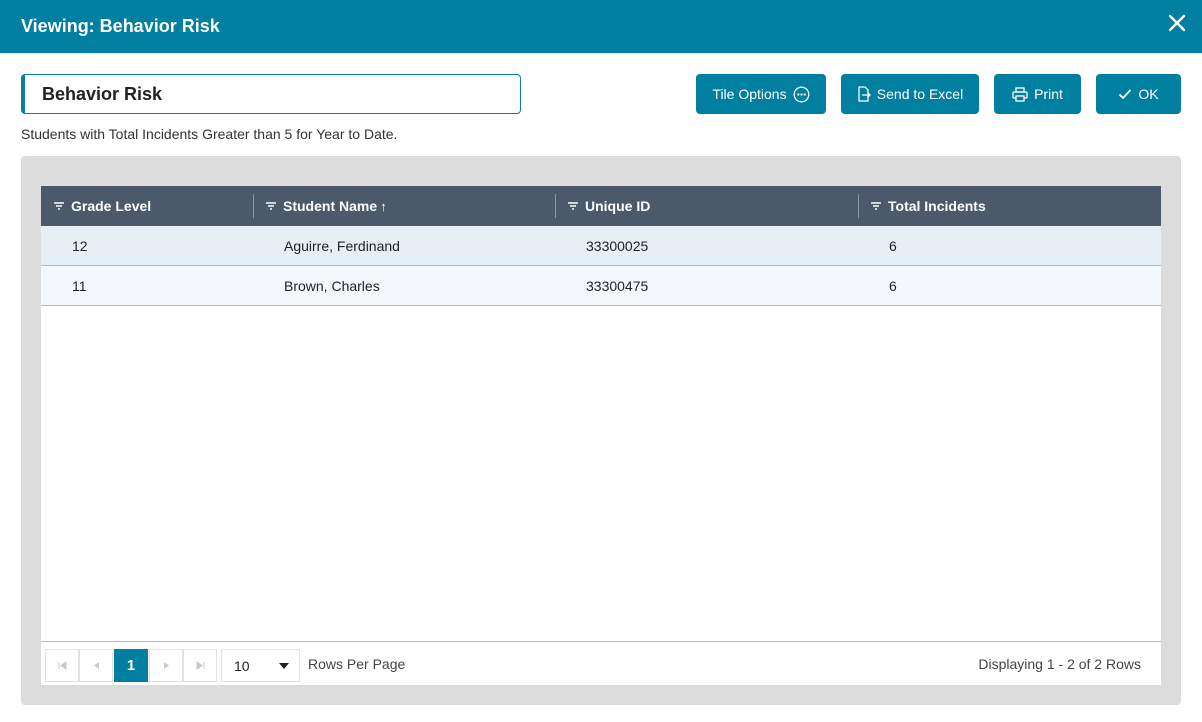 Image resolution: width=1202 pixels, height=722 pixels. What do you see at coordinates (601, 26) in the screenshot?
I see `dialog-title-bar: Viewing: Behavior Risk` at bounding box center [601, 26].